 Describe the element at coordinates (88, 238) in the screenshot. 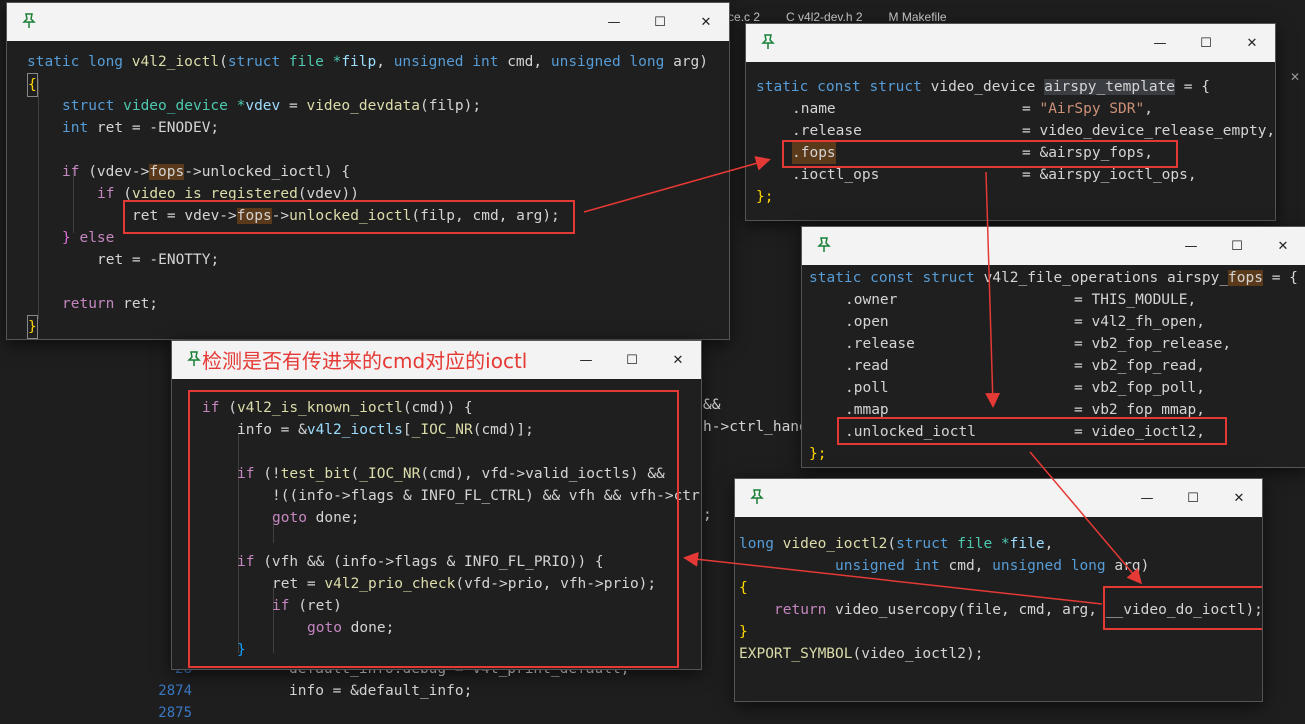

I see `code-line: } else` at that location.